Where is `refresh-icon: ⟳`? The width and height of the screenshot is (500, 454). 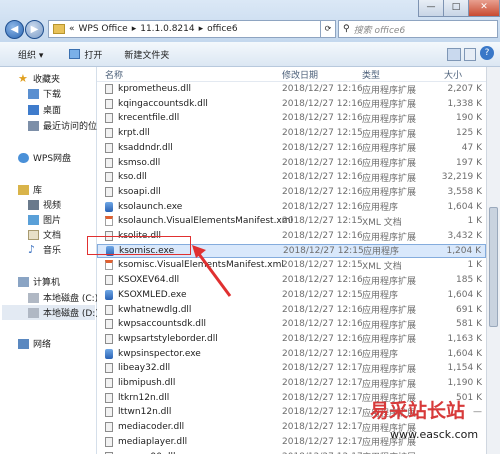
refresh-icon: ⟳ is located at coordinates (328, 29).